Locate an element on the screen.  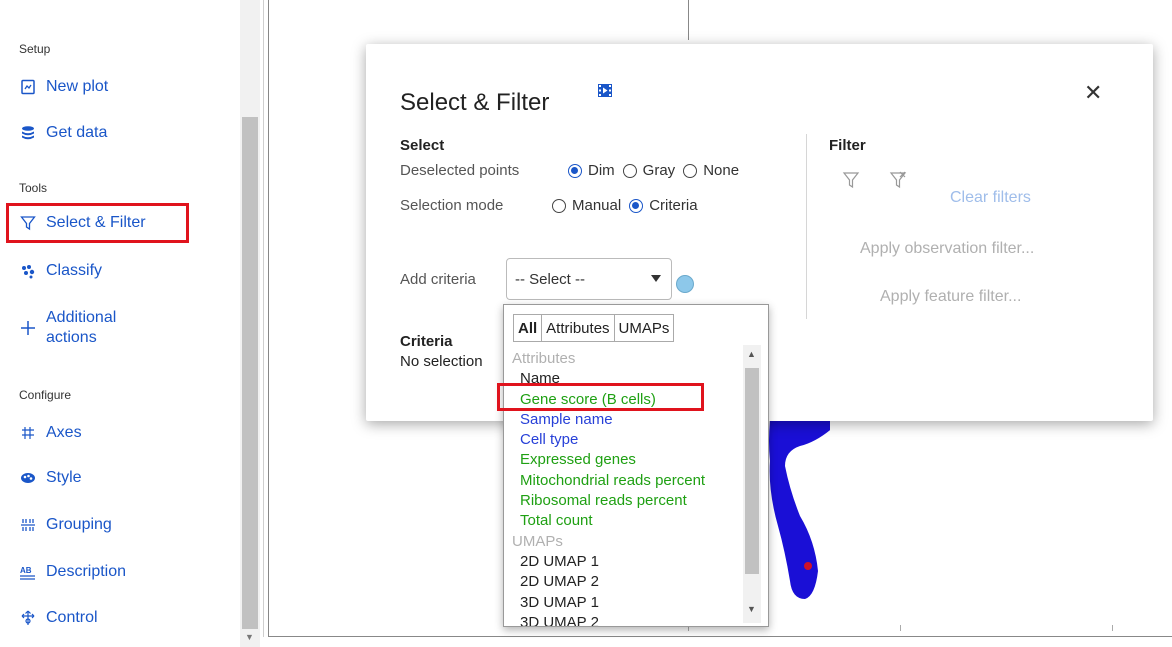
sidebar-item-label: Axes is located at coordinates (64, 432).